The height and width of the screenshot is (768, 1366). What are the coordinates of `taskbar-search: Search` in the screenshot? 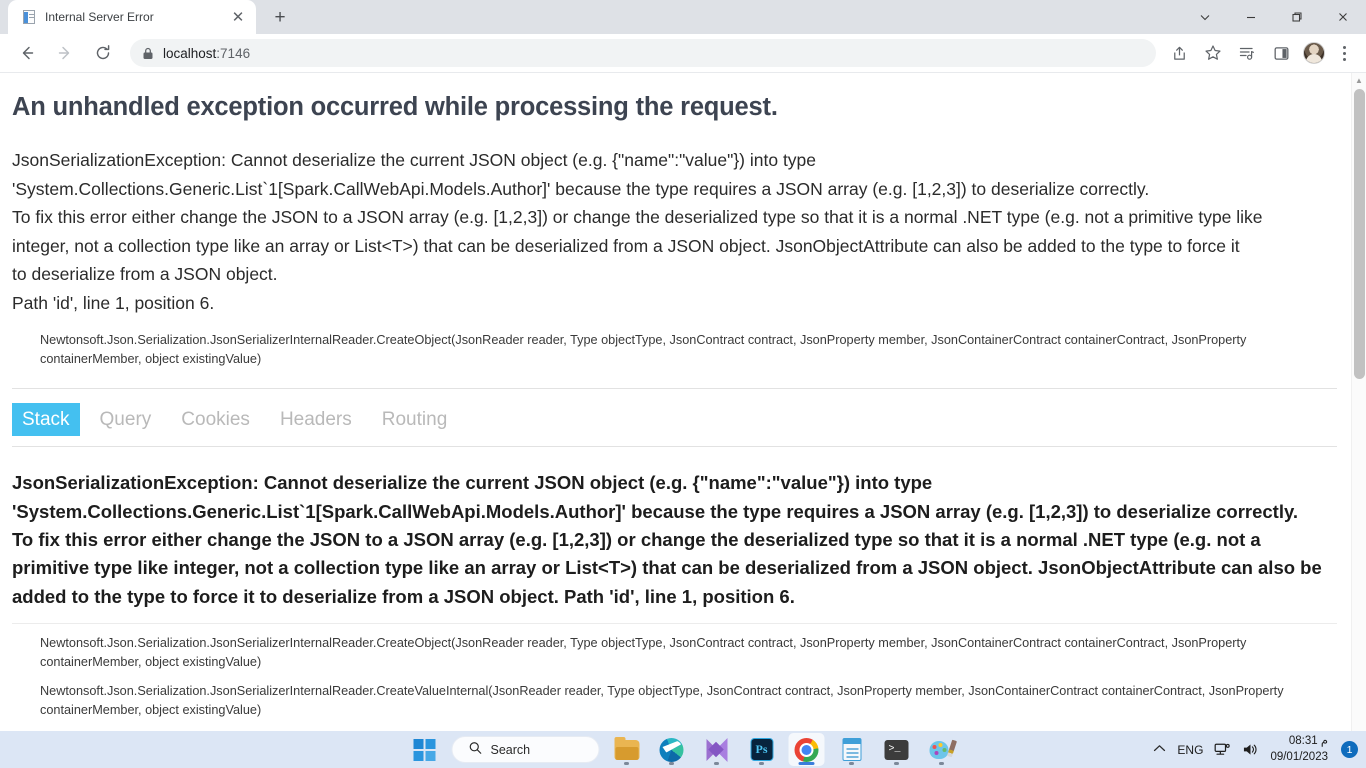 It's located at (525, 749).